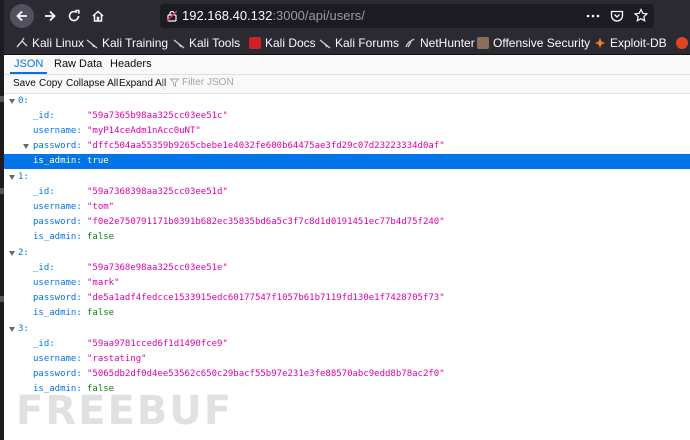  Describe the element at coordinates (593, 16) in the screenshot. I see `more-actions-icon` at that location.